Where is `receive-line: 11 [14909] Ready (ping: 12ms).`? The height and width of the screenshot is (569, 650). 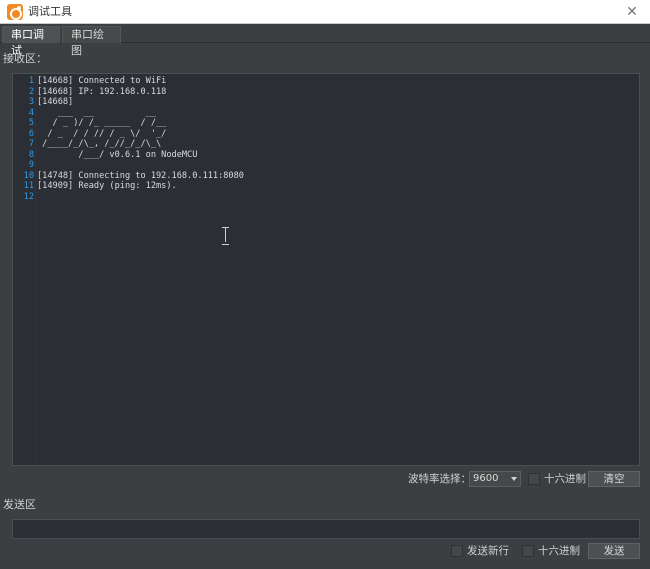
receive-line: 11 [14909] Ready (ping: 12ms). is located at coordinates (326, 186).